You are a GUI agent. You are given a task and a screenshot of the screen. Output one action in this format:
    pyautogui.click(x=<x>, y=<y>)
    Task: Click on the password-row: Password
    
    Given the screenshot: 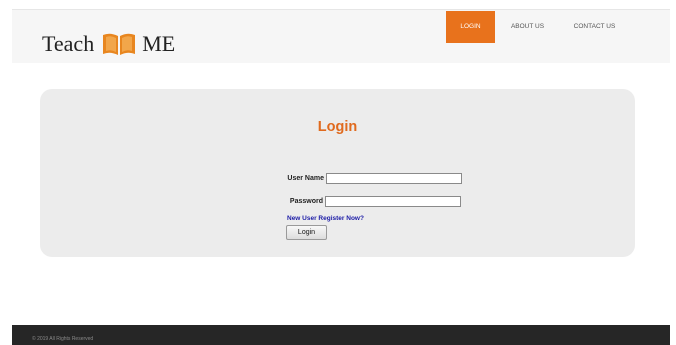 What is the action you would take?
    pyautogui.click(x=353, y=201)
    